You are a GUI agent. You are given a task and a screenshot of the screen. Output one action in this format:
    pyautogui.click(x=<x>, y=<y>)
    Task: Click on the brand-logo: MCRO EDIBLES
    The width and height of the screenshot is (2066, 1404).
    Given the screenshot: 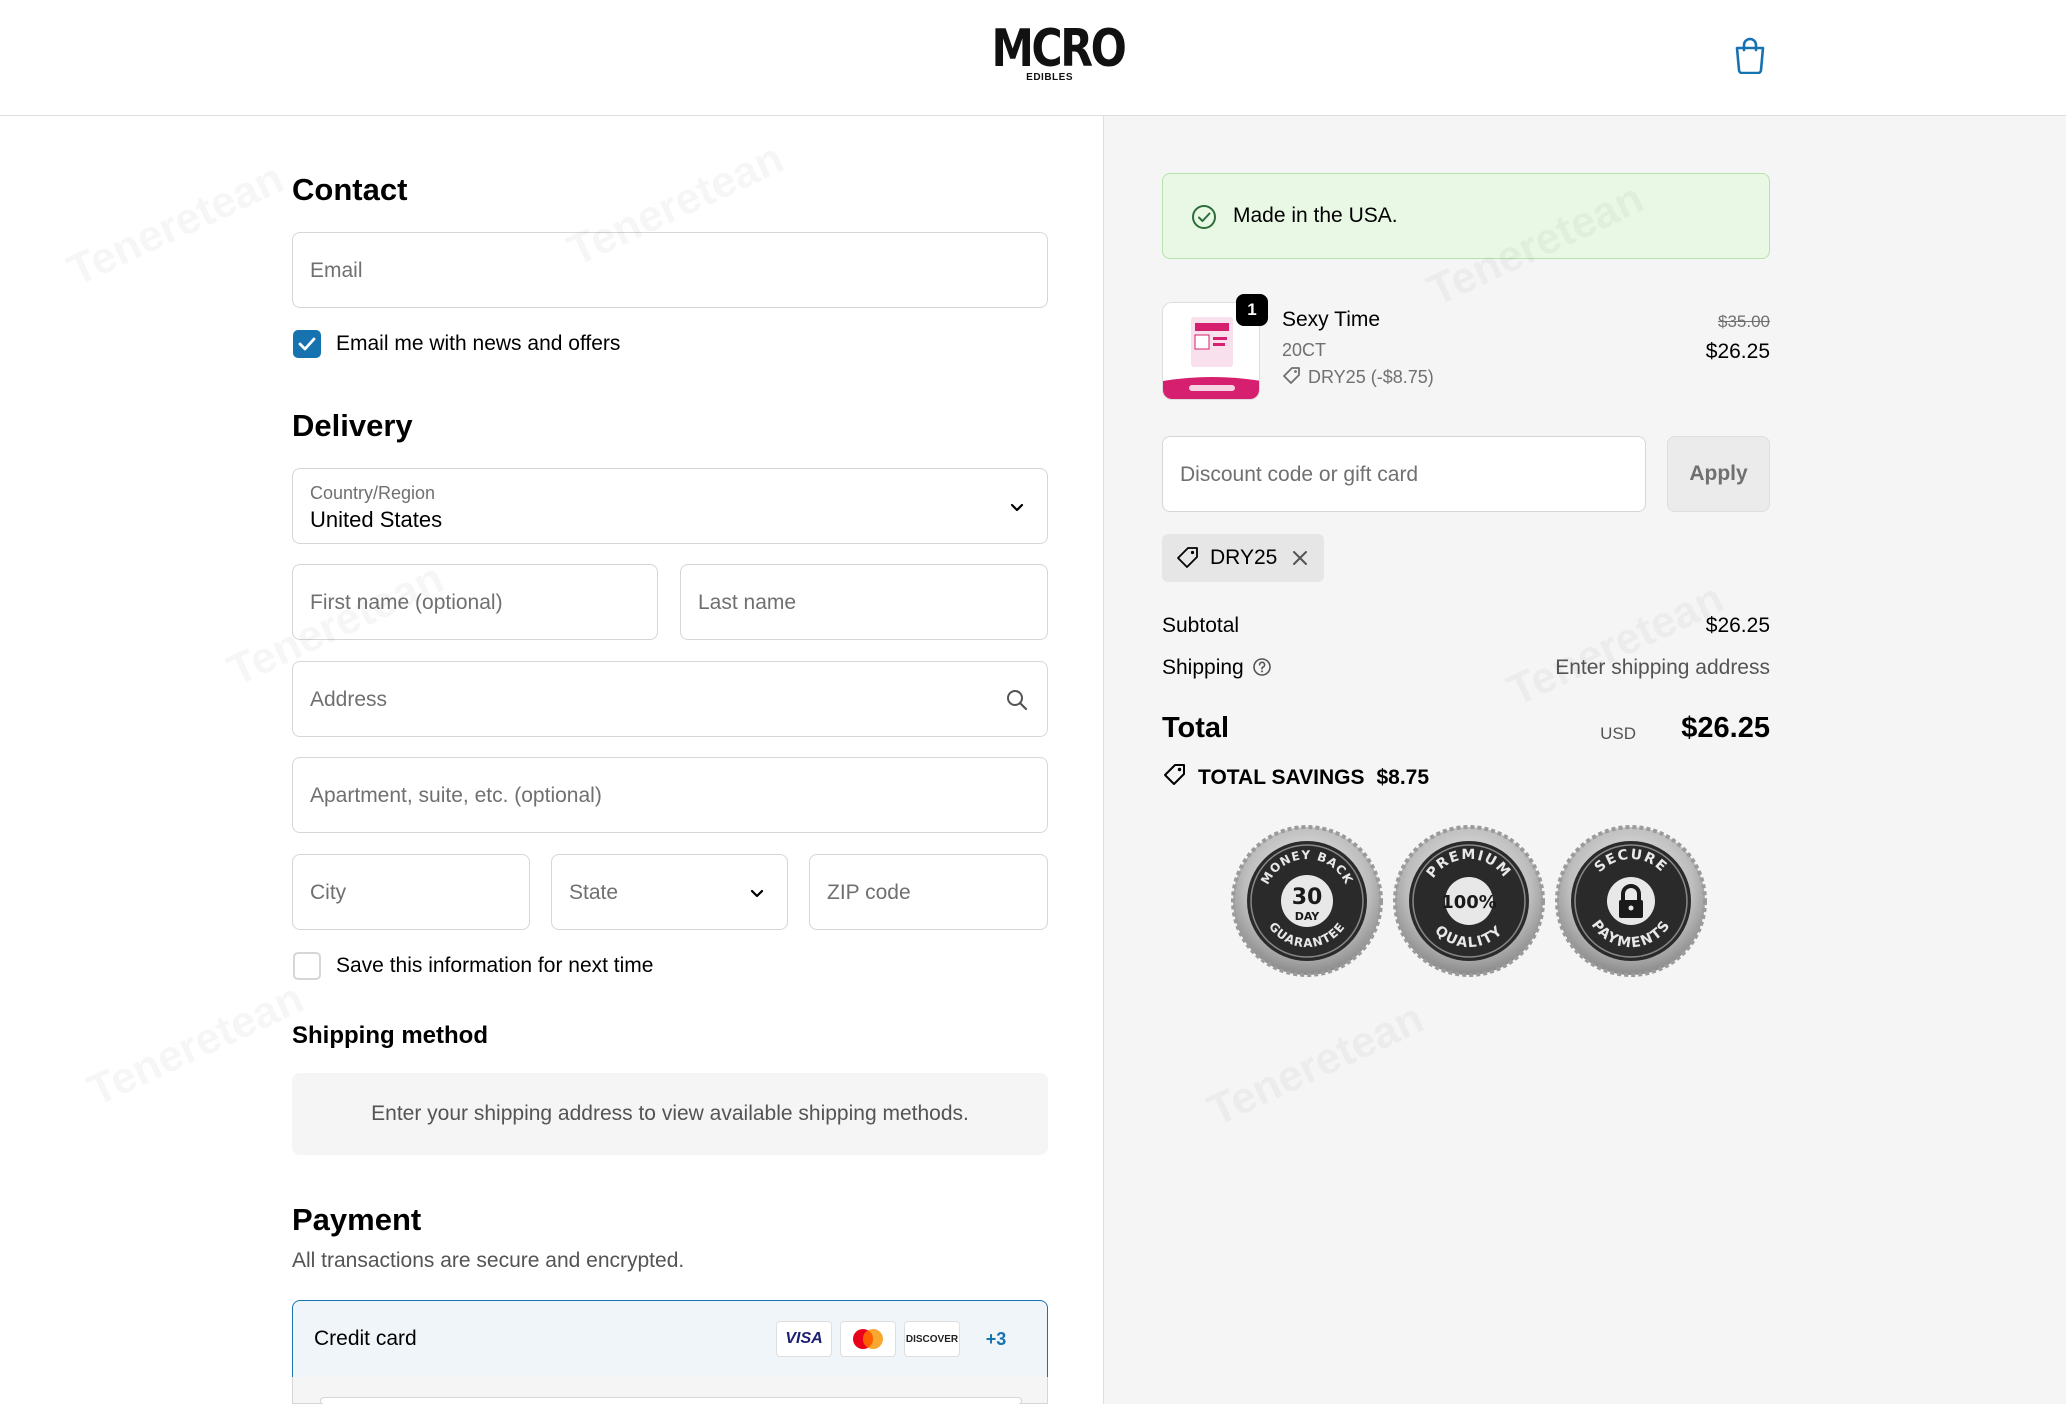 What is the action you would take?
    pyautogui.click(x=1054, y=52)
    